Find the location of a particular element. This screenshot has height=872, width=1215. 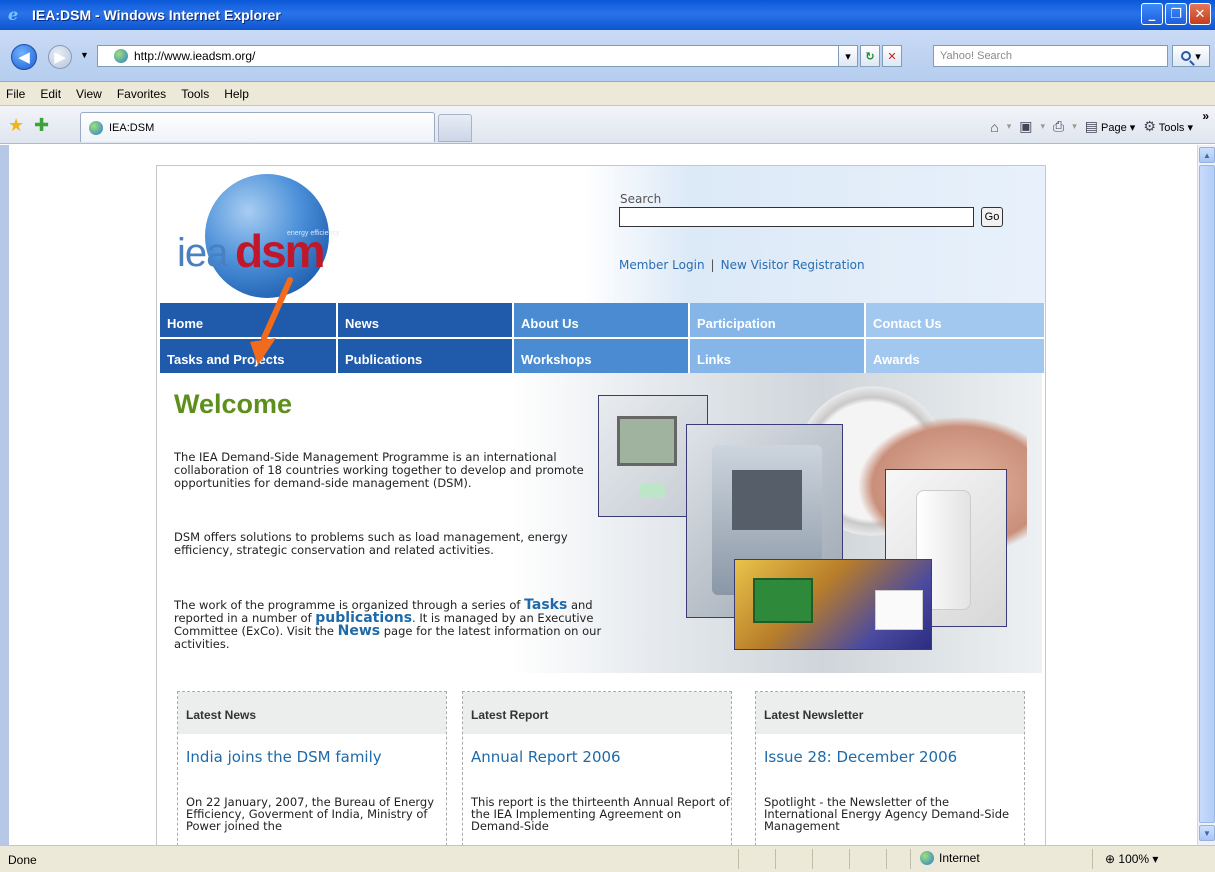

site-search-input is located at coordinates (796, 217).